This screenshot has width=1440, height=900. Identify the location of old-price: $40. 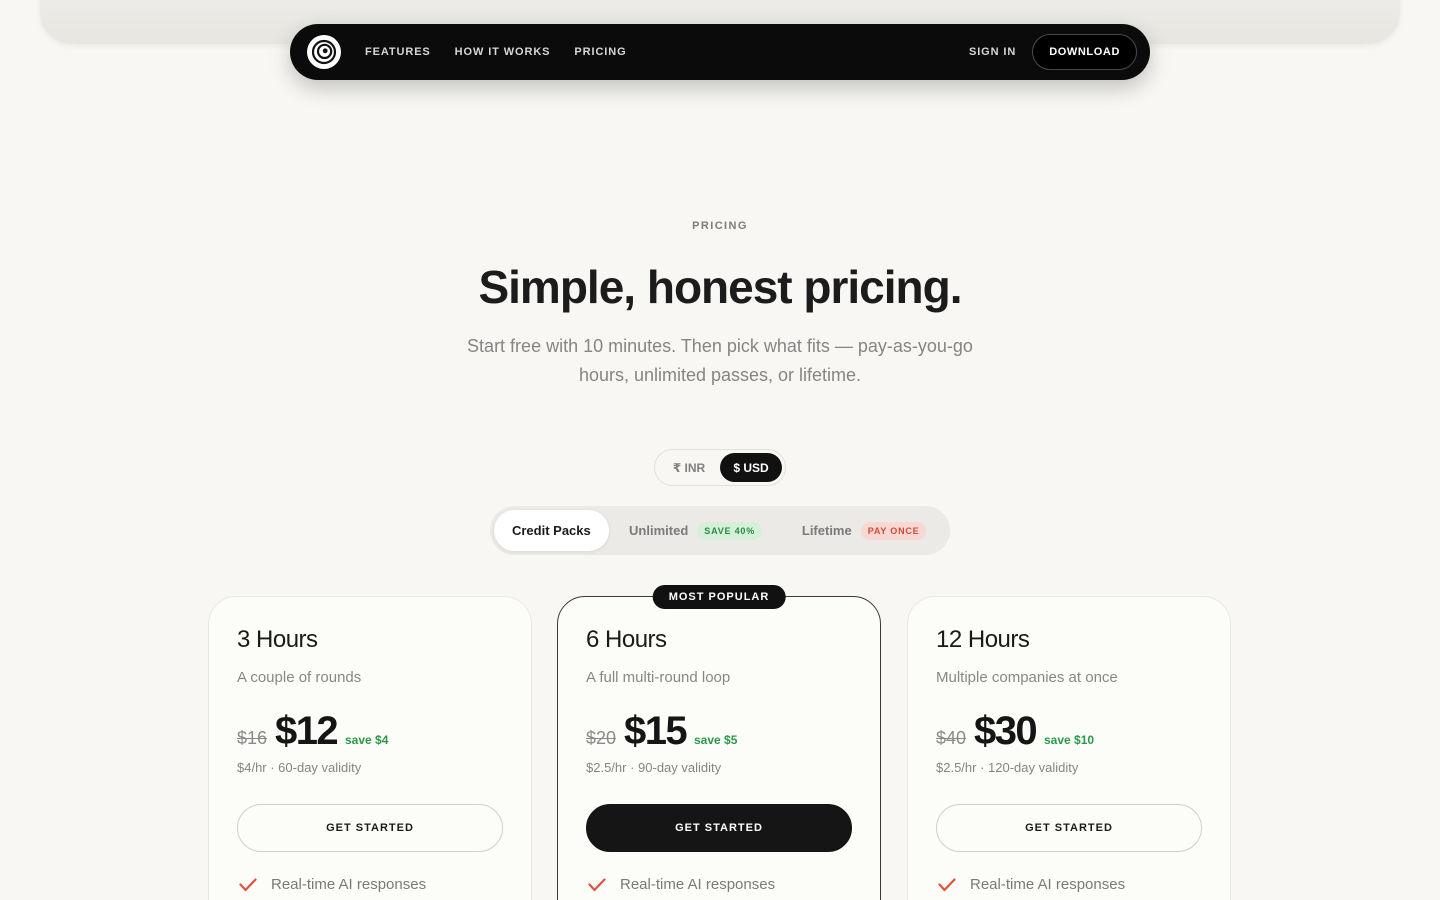
(951, 738).